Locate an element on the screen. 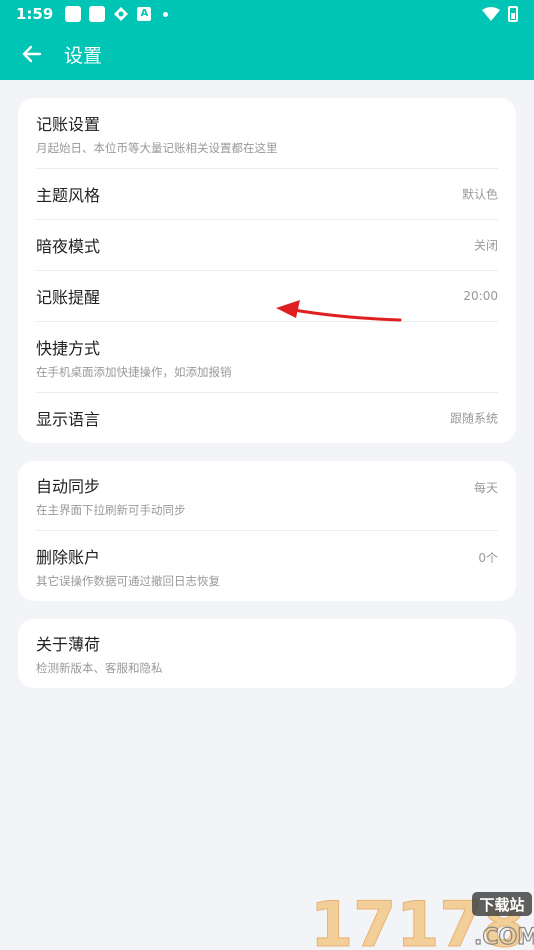  row-value: 0个 is located at coordinates (488, 558).